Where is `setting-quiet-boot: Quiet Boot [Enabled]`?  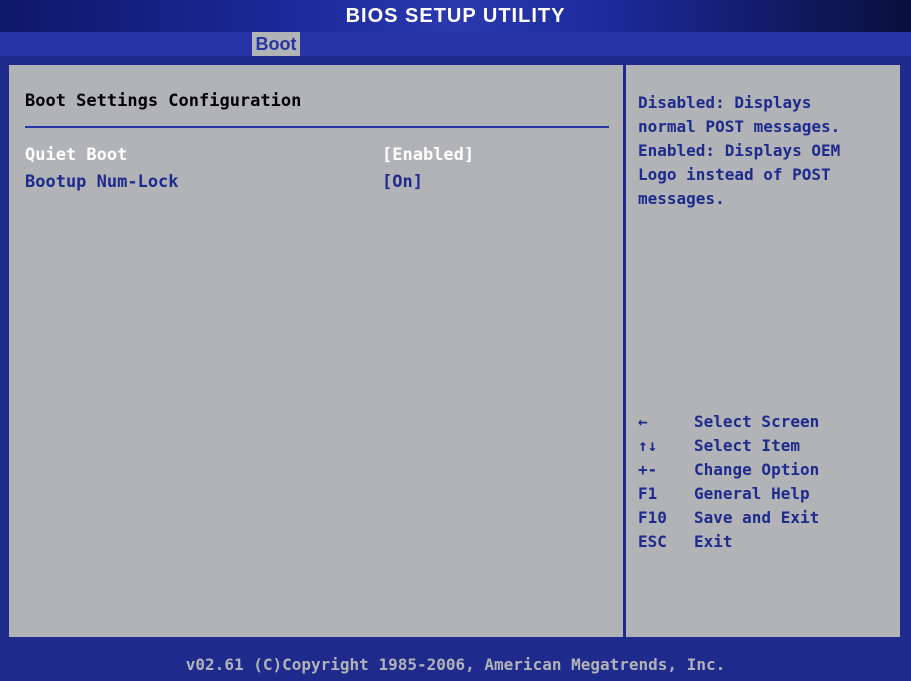 setting-quiet-boot: Quiet Boot [Enabled] is located at coordinates (249, 155).